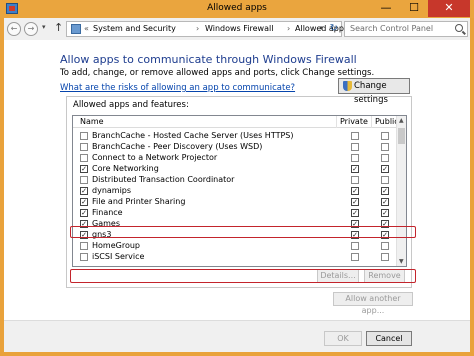 Image resolution: width=474 pixels, height=356 pixels. I want to click on forward-button: →, so click(31, 29).